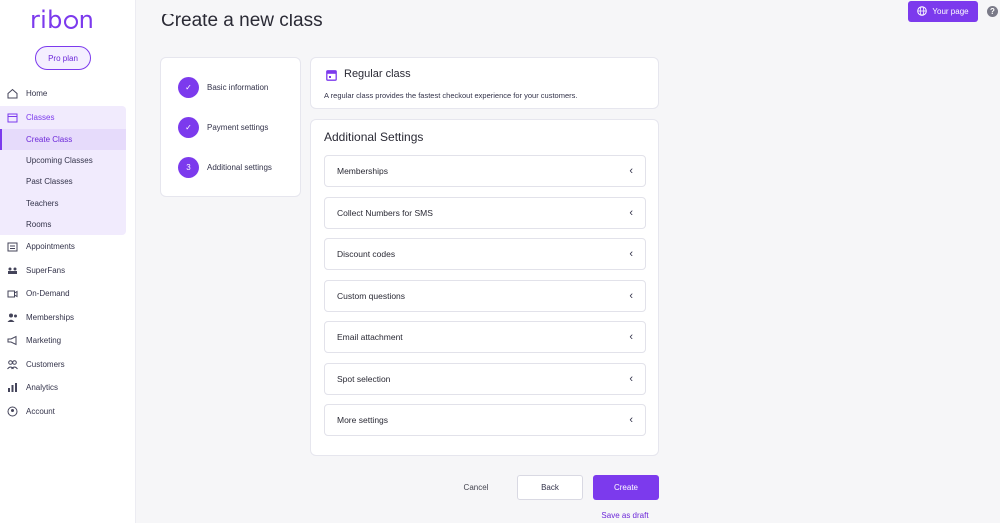 The image size is (1000, 523). I want to click on section-more-settings: More settings ‹, so click(485, 420).